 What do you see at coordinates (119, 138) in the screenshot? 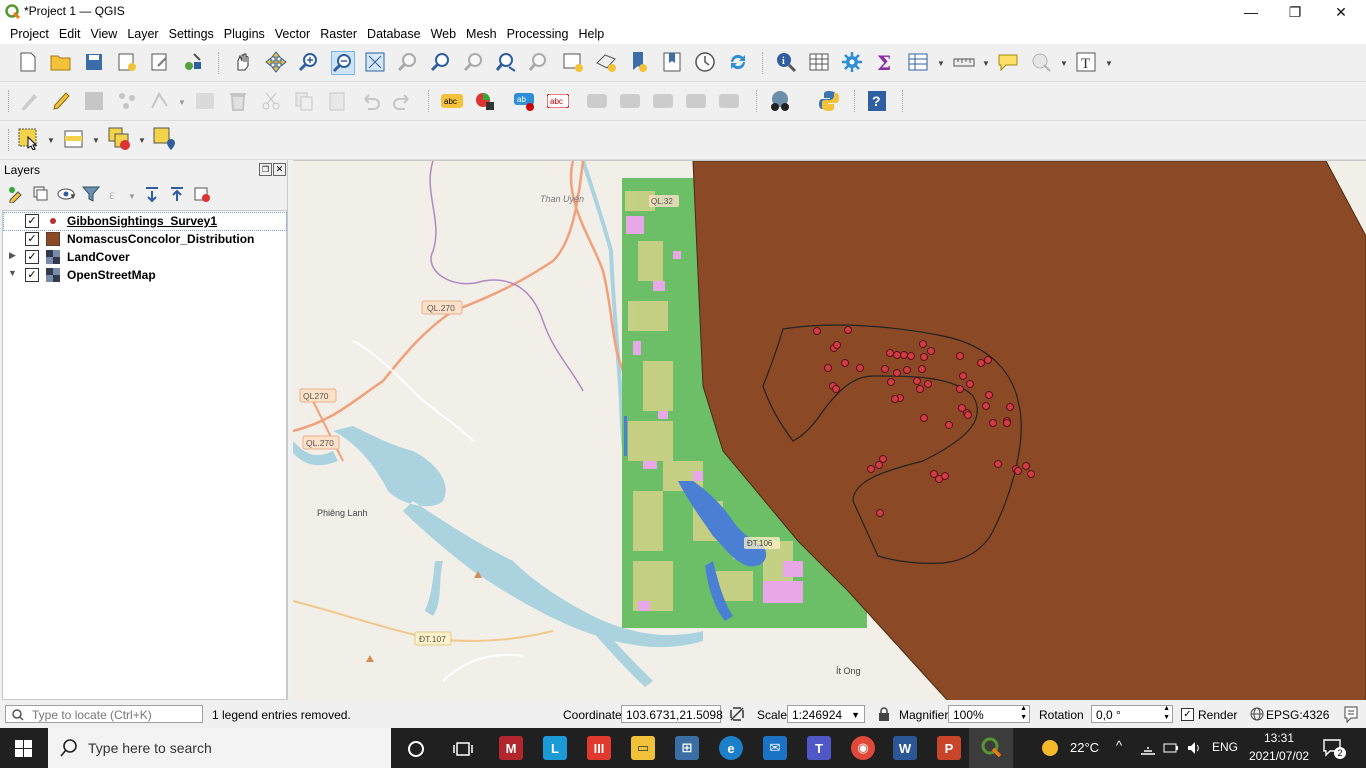
I see `deselect-features-icon` at bounding box center [119, 138].